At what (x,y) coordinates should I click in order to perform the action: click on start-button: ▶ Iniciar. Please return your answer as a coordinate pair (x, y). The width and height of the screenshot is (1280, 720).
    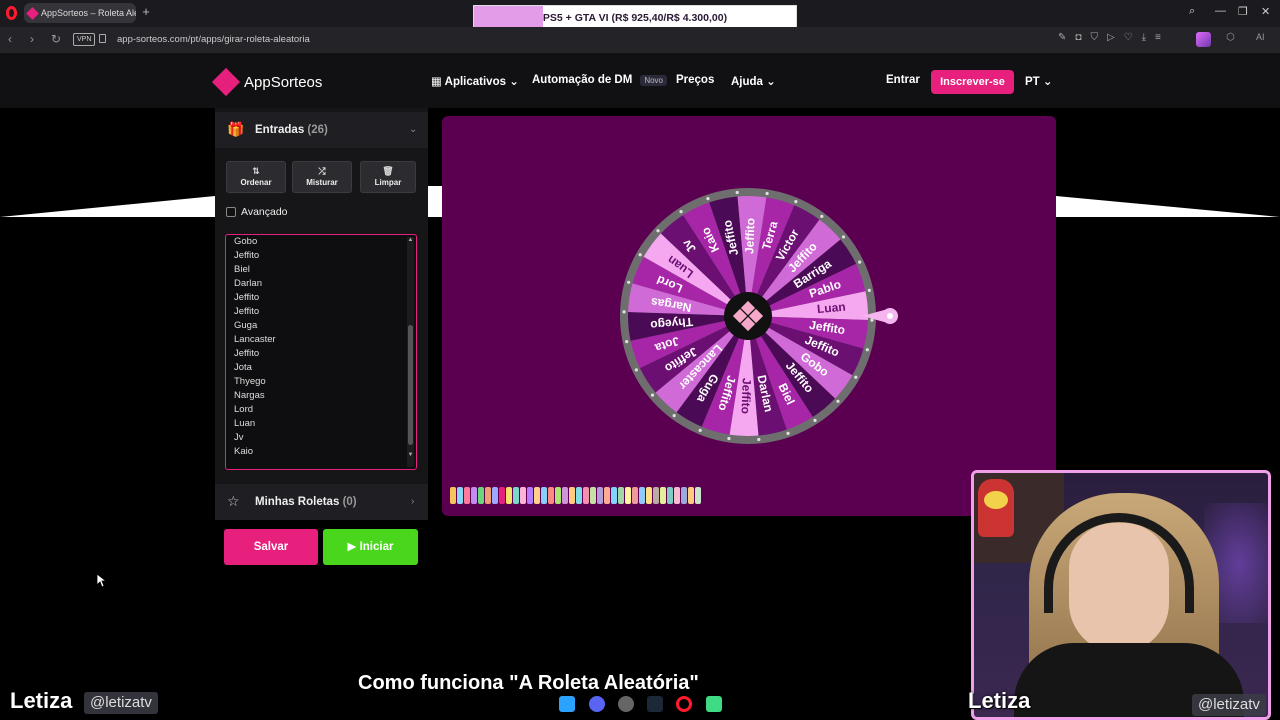
    Looking at the image, I should click on (370, 547).